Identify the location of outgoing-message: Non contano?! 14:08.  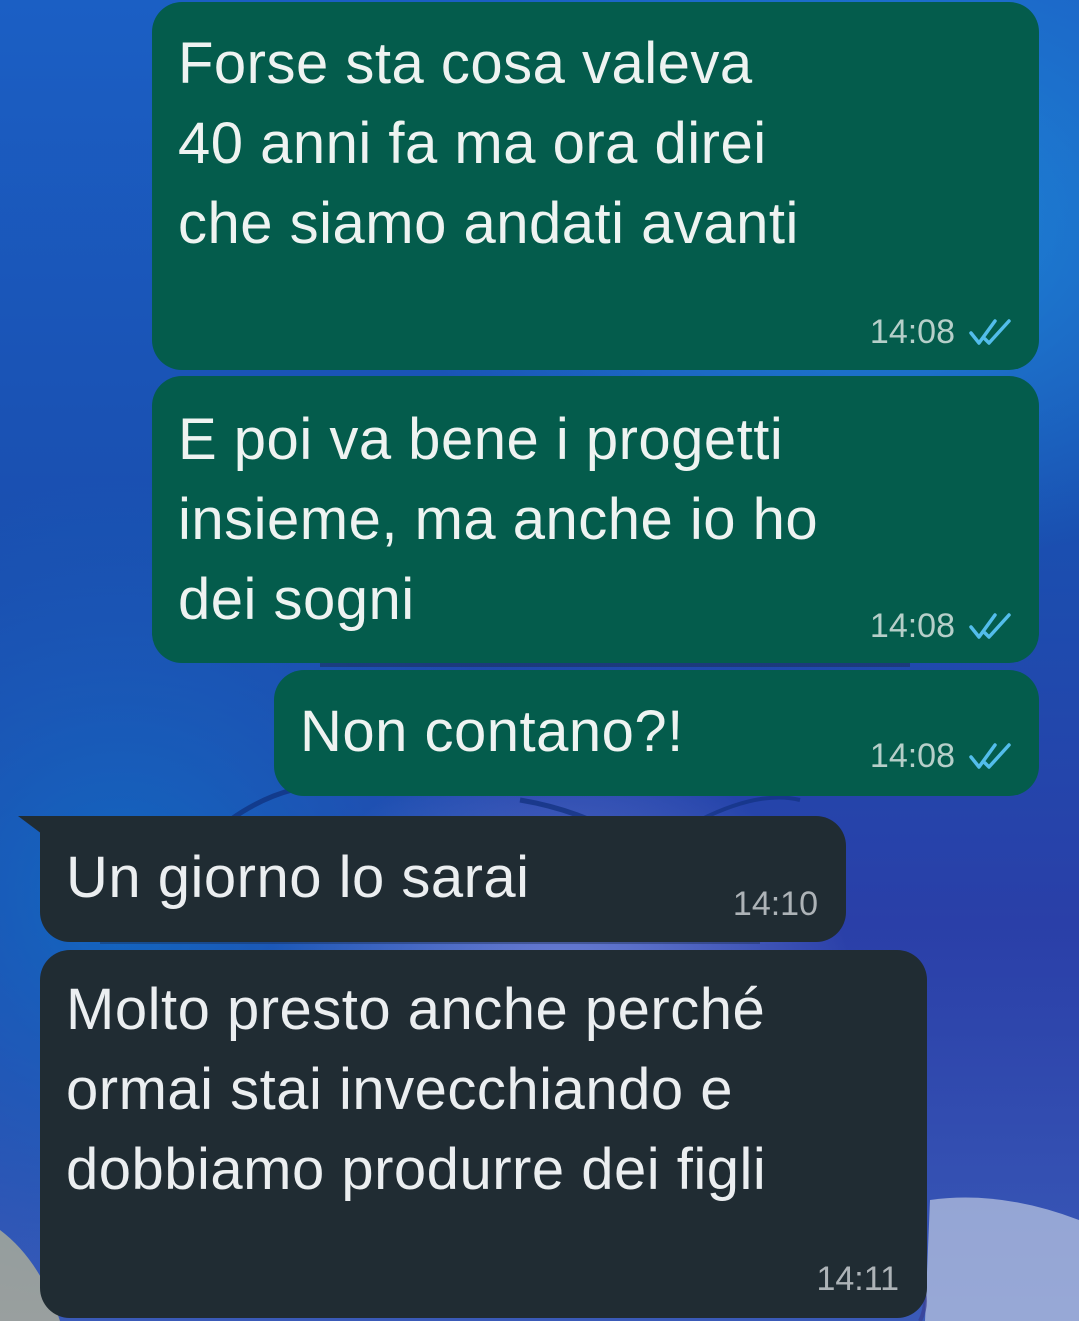
(656, 733).